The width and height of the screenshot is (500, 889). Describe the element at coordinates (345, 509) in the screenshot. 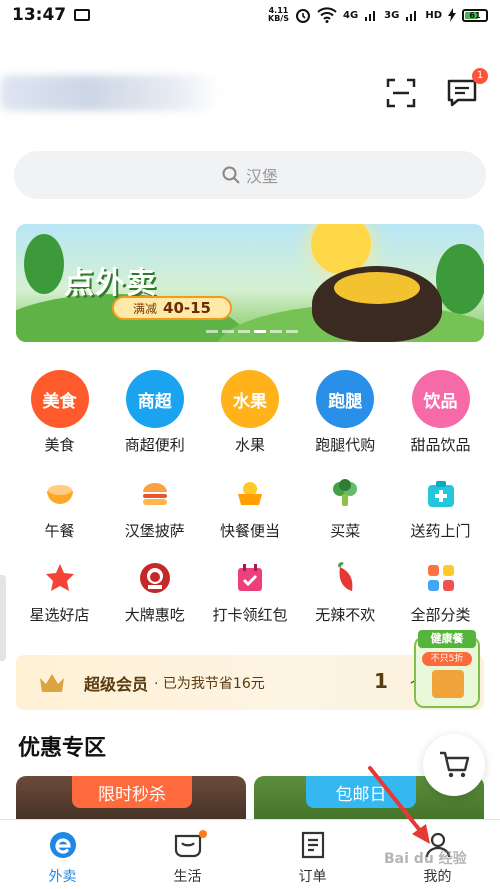

I see `category-maicai: 买菜` at that location.